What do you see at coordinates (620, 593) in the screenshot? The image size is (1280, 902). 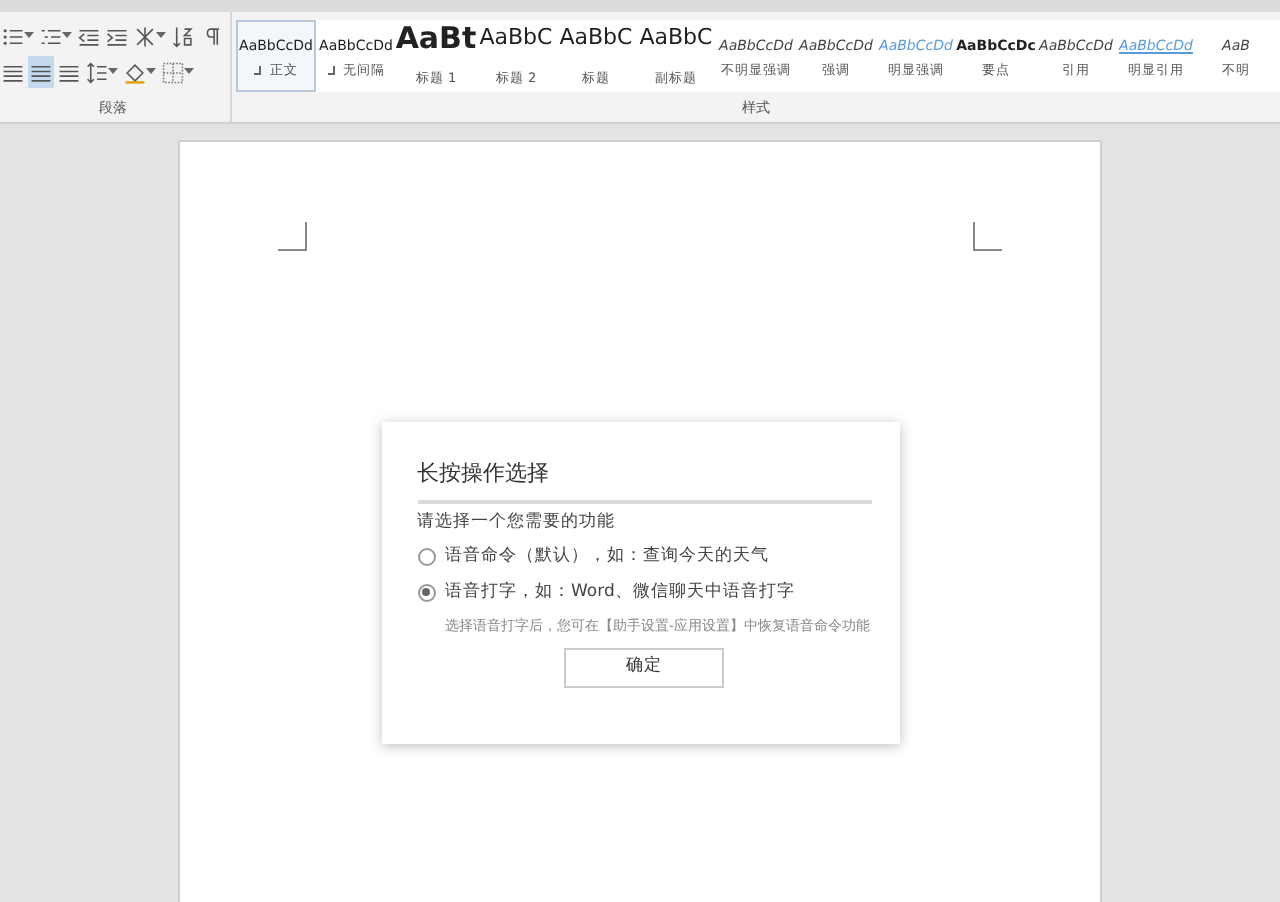 I see `option-label: 语音打字，如：Word、微信聊天中语音打字` at bounding box center [620, 593].